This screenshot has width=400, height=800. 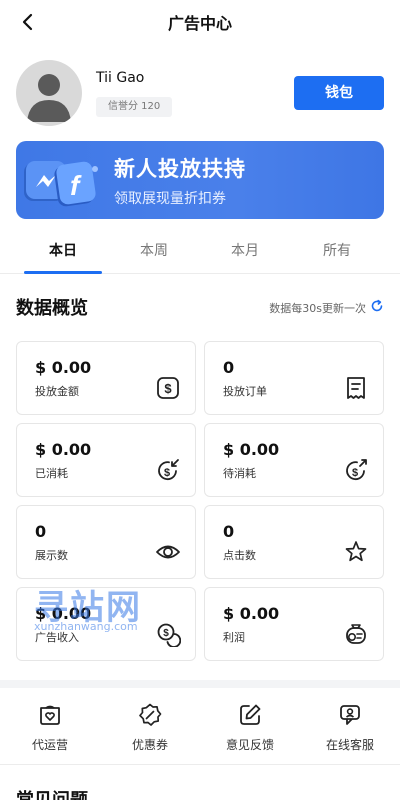 I want to click on wallet-button: 钱包, so click(x=339, y=93).